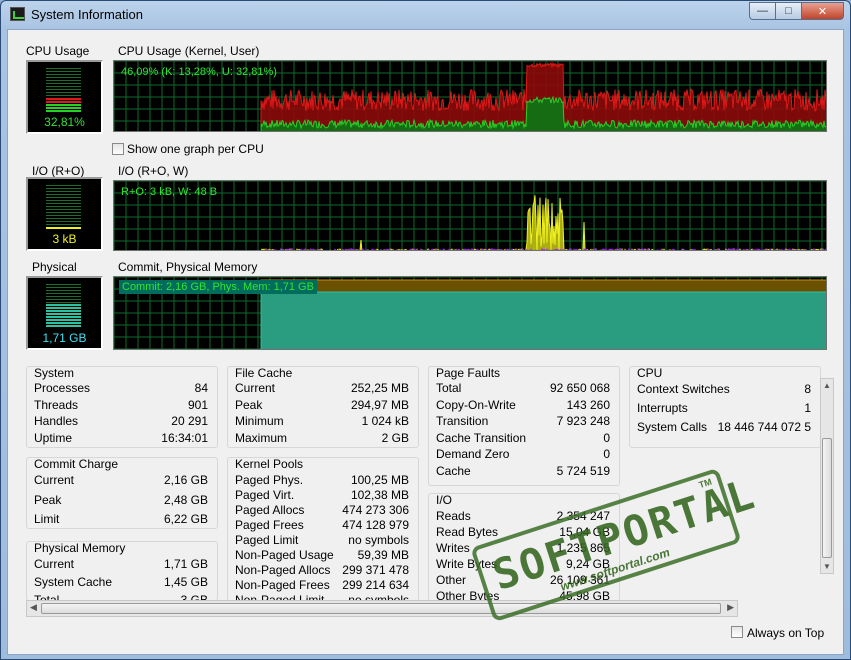 The height and width of the screenshot is (660, 851). What do you see at coordinates (523, 388) in the screenshot?
I see `stat-row: Total 92 650 068` at bounding box center [523, 388].